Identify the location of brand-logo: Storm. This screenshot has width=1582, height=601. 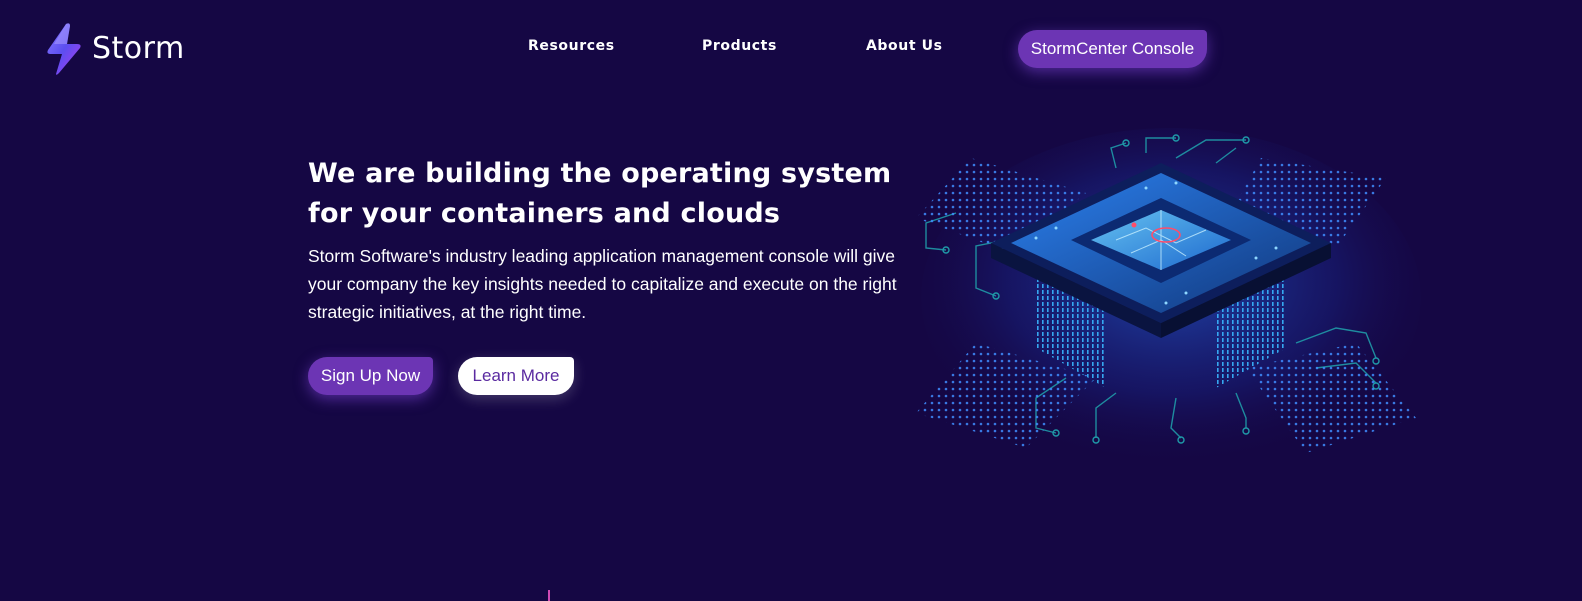
(113, 49).